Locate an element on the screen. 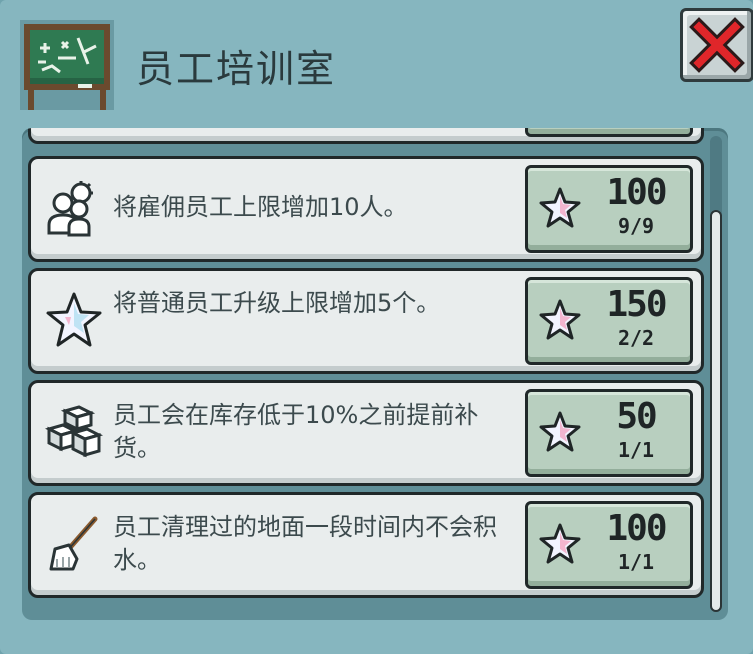  cost-button: 100 9/9 is located at coordinates (609, 209).